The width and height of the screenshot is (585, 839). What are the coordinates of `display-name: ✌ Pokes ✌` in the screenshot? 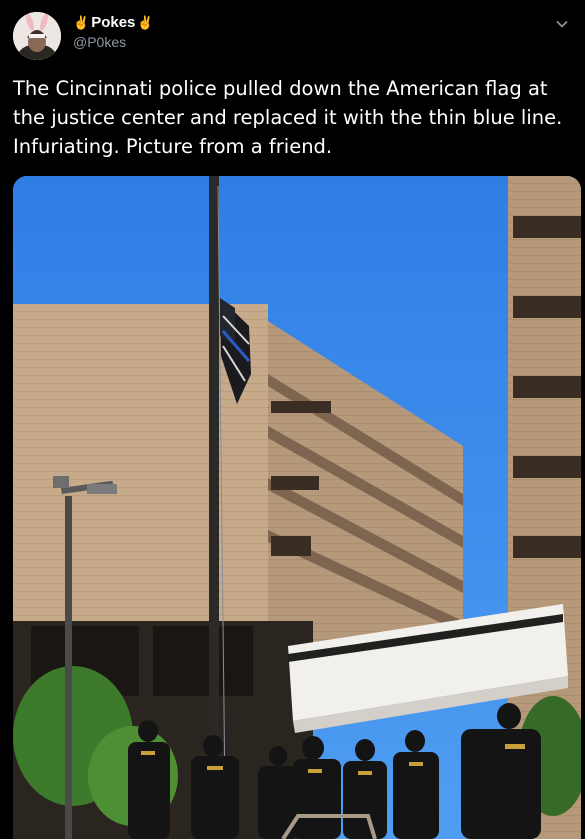 It's located at (113, 22).